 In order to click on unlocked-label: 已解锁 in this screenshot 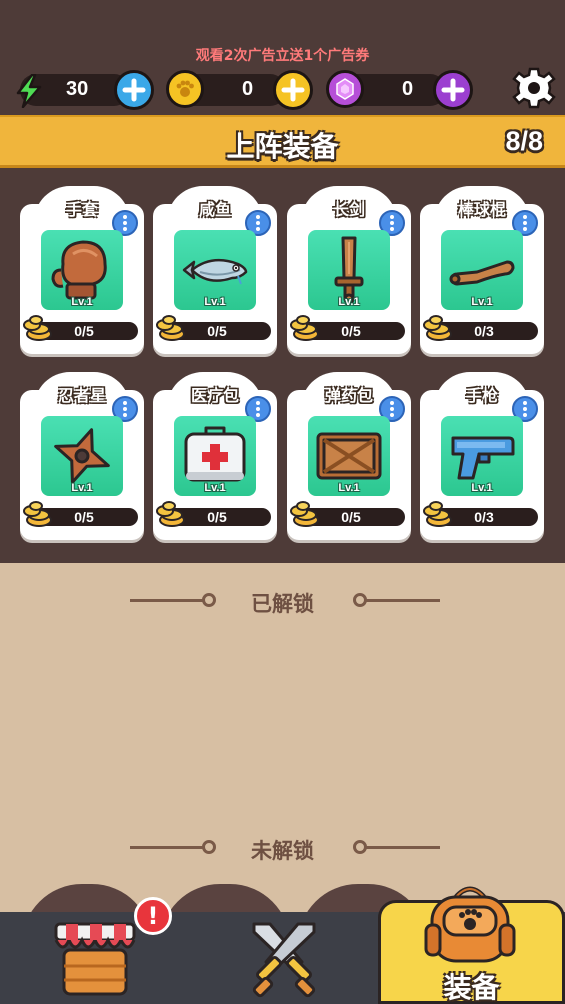, I will do `click(282, 604)`.